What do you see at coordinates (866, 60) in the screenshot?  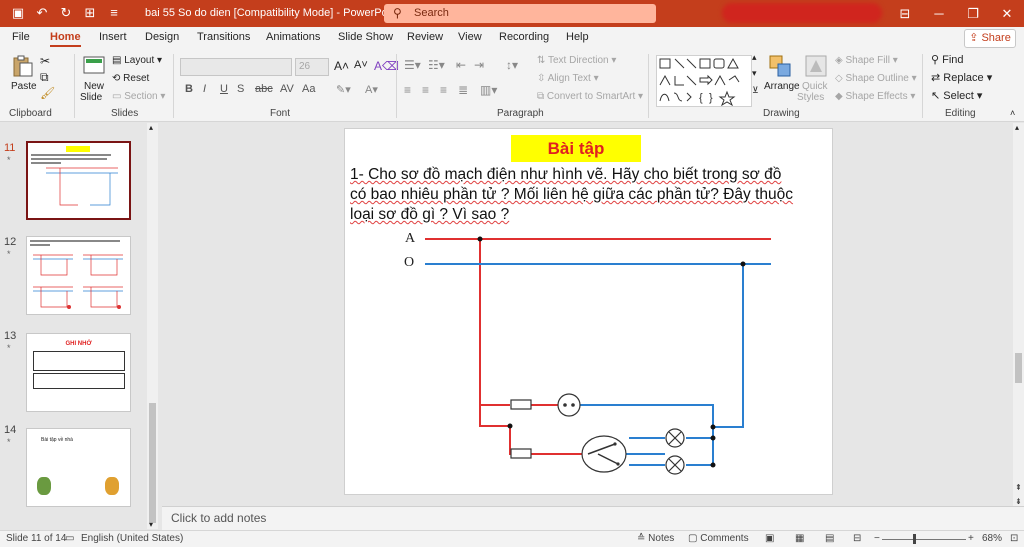 I see `shape-fill-button: ◈ Shape Fill ▾` at bounding box center [866, 60].